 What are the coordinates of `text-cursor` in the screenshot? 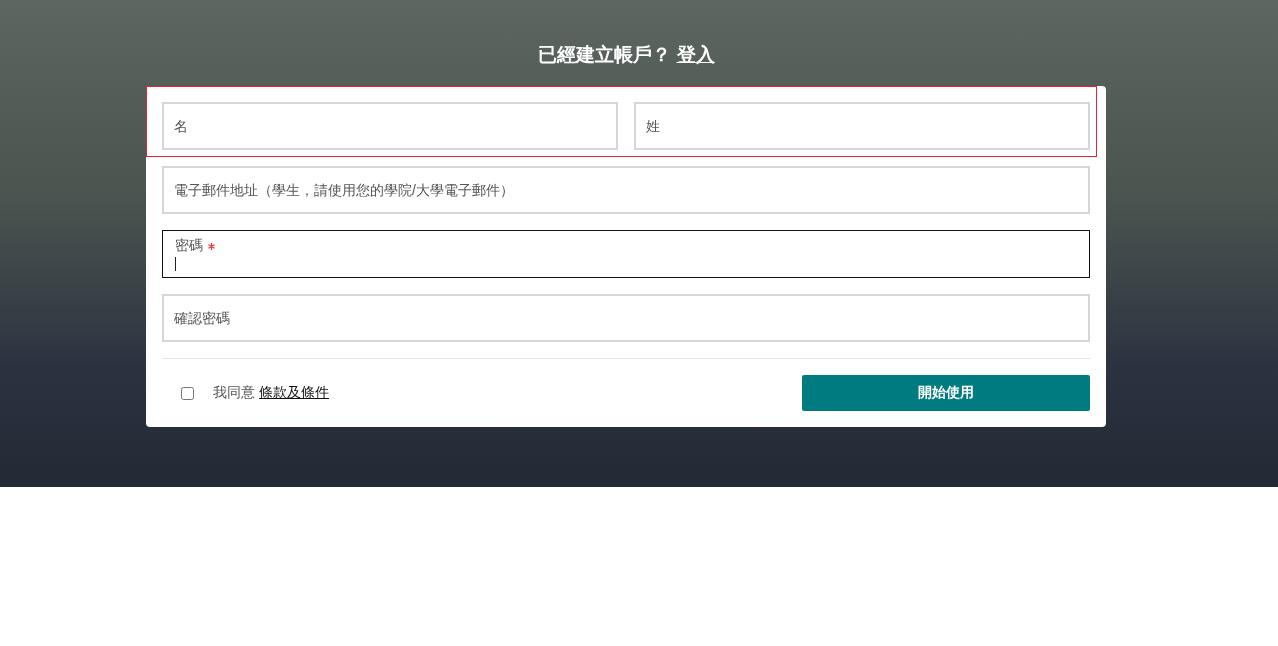 It's located at (175, 264).